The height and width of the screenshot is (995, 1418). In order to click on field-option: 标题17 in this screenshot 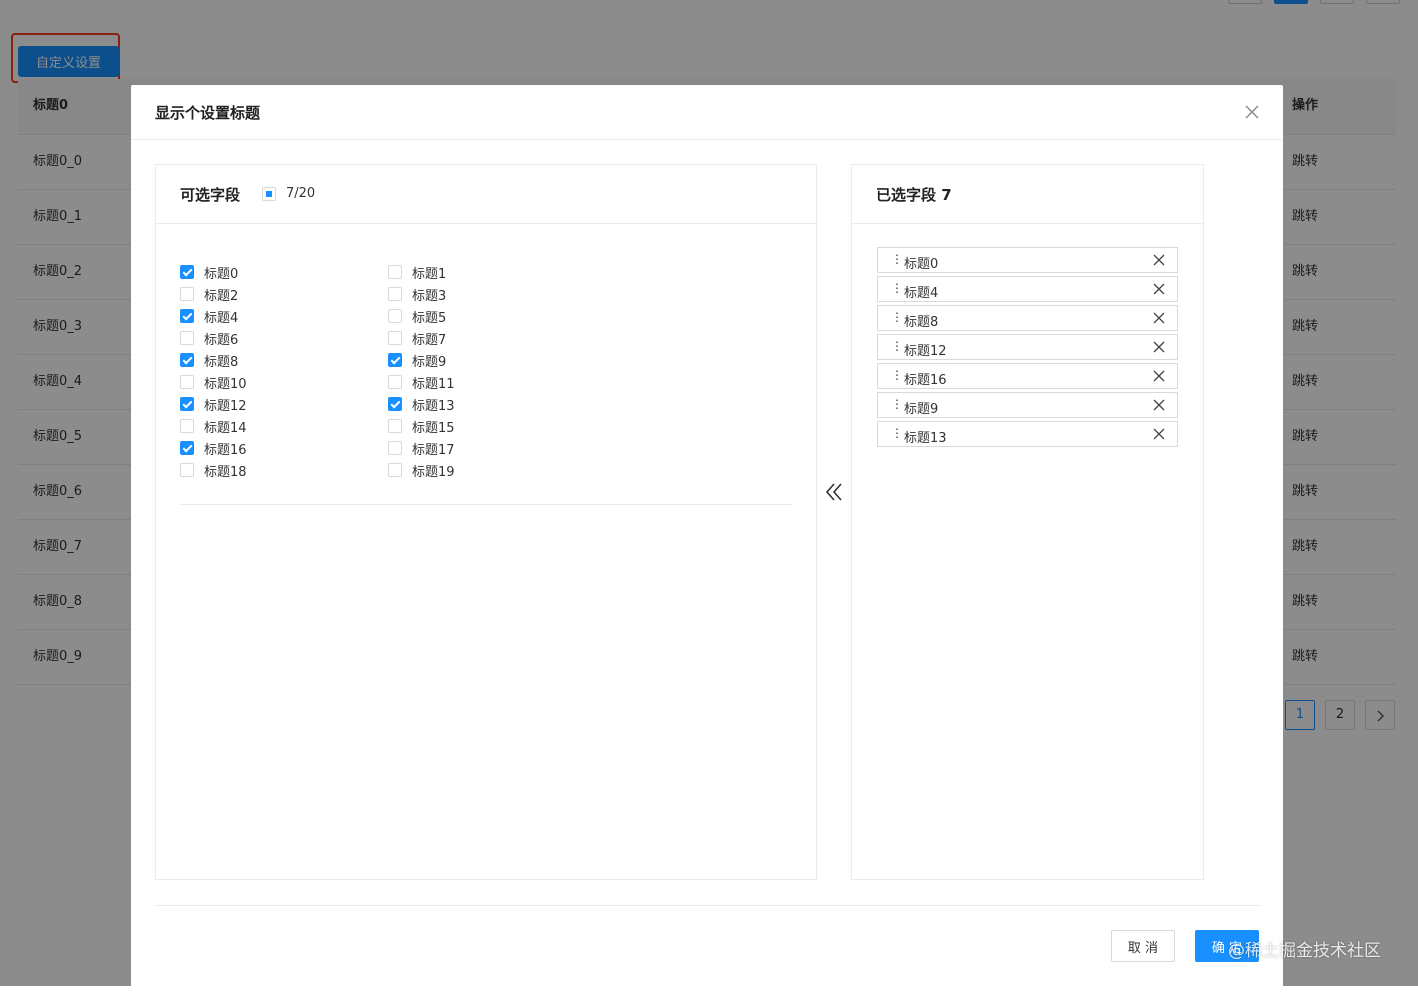, I will do `click(421, 448)`.